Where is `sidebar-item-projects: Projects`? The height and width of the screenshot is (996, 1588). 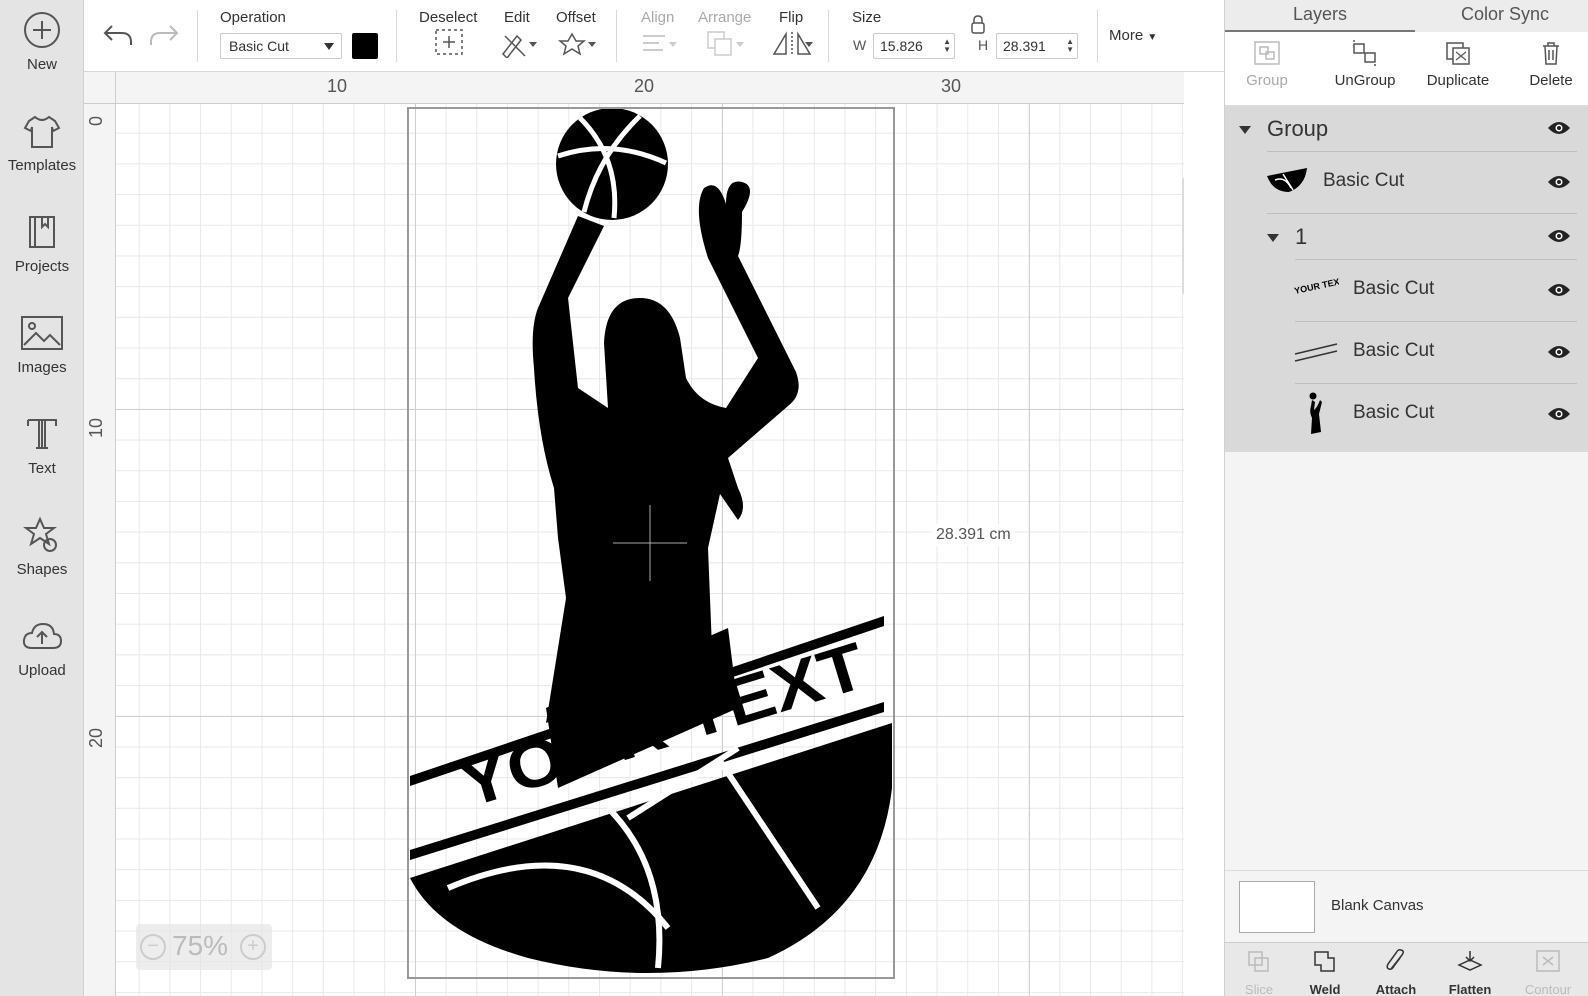 sidebar-item-projects: Projects is located at coordinates (42, 247).